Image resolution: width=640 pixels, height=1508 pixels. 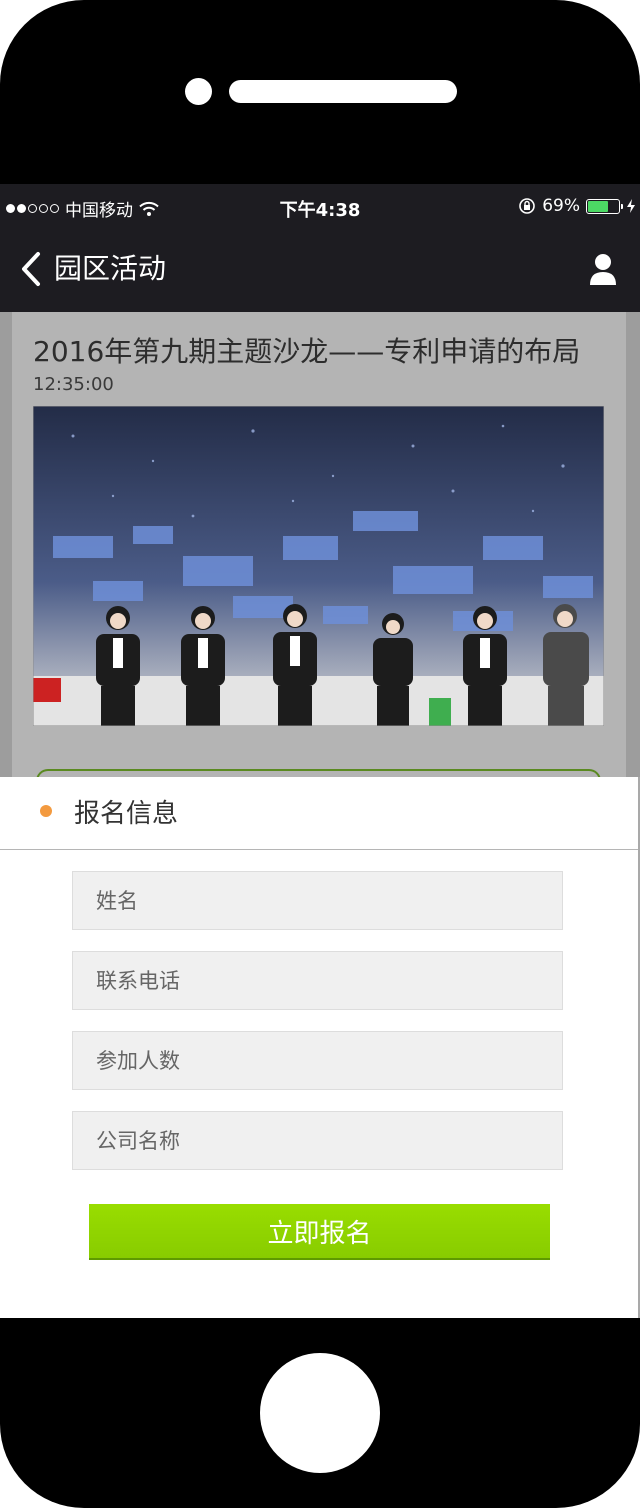 What do you see at coordinates (30, 269) in the screenshot?
I see `chevron-left-icon` at bounding box center [30, 269].